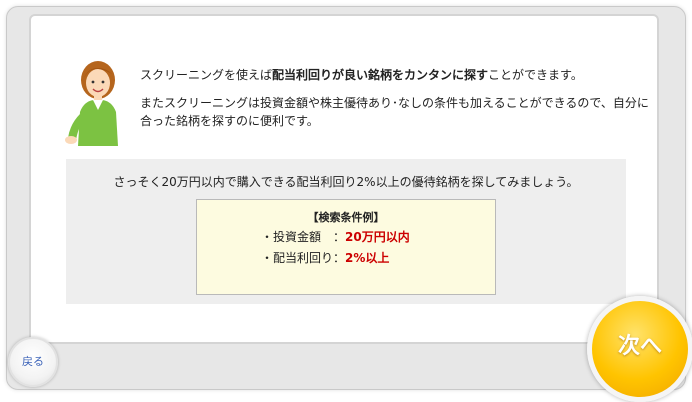 Image resolution: width=692 pixels, height=402 pixels. Describe the element at coordinates (377, 237) in the screenshot. I see `condition-value: 20万円以内` at that location.